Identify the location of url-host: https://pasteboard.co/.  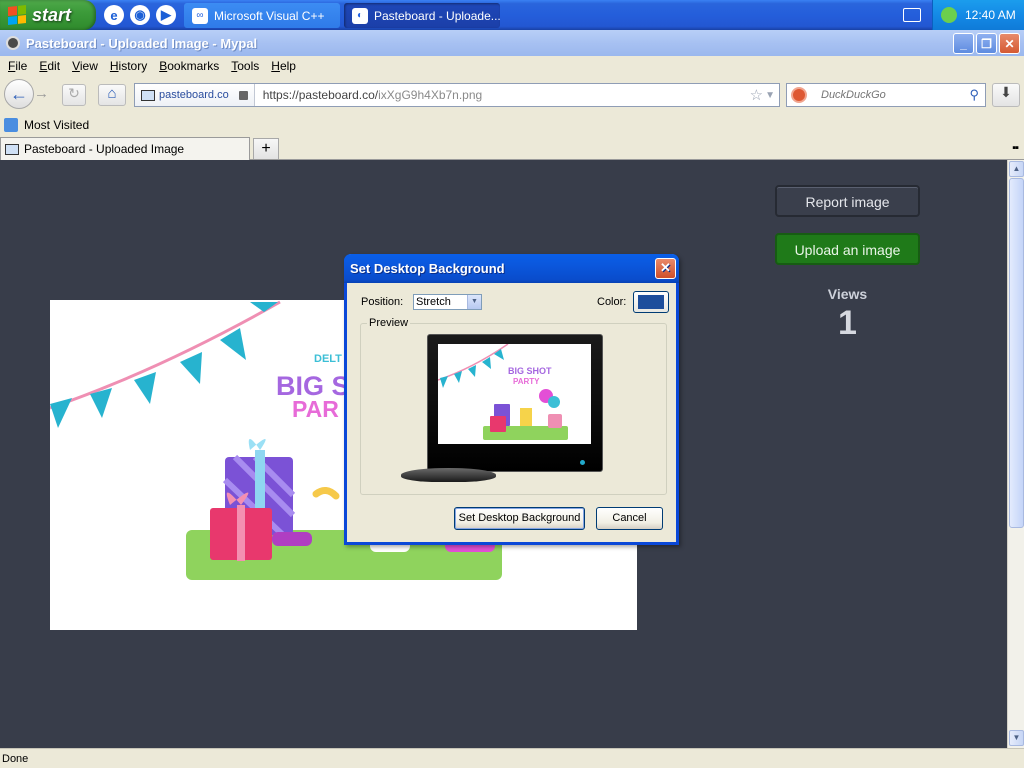
(320, 95).